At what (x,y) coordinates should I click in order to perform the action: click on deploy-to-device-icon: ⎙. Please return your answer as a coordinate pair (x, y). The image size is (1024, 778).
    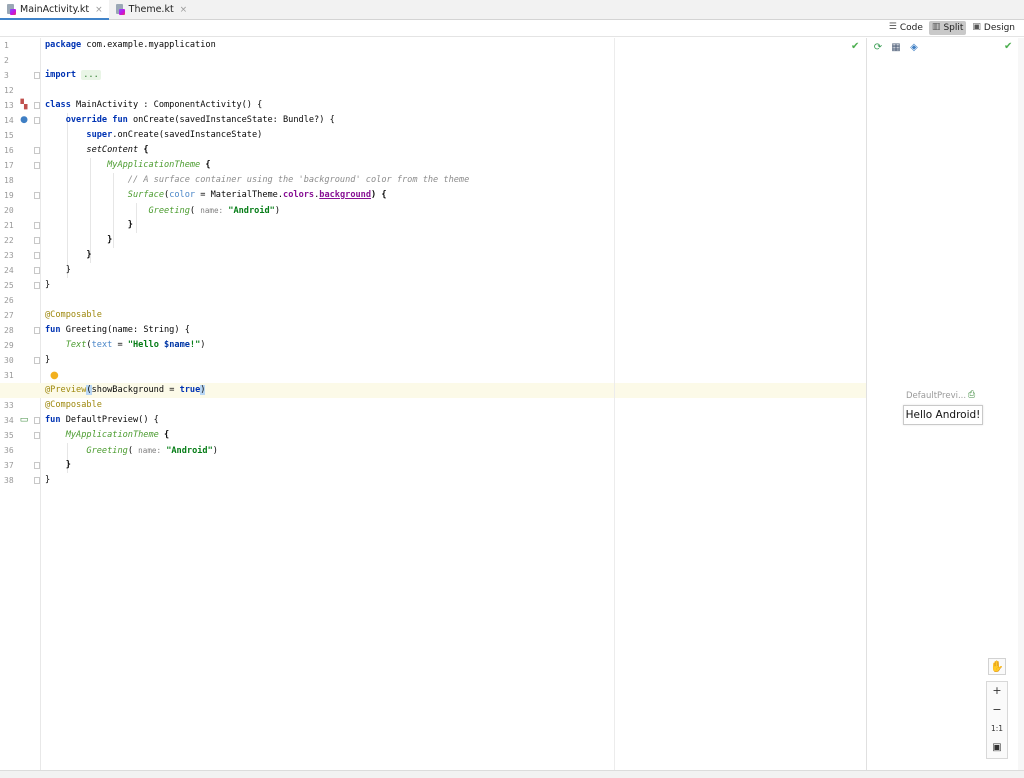
    Looking at the image, I should click on (971, 395).